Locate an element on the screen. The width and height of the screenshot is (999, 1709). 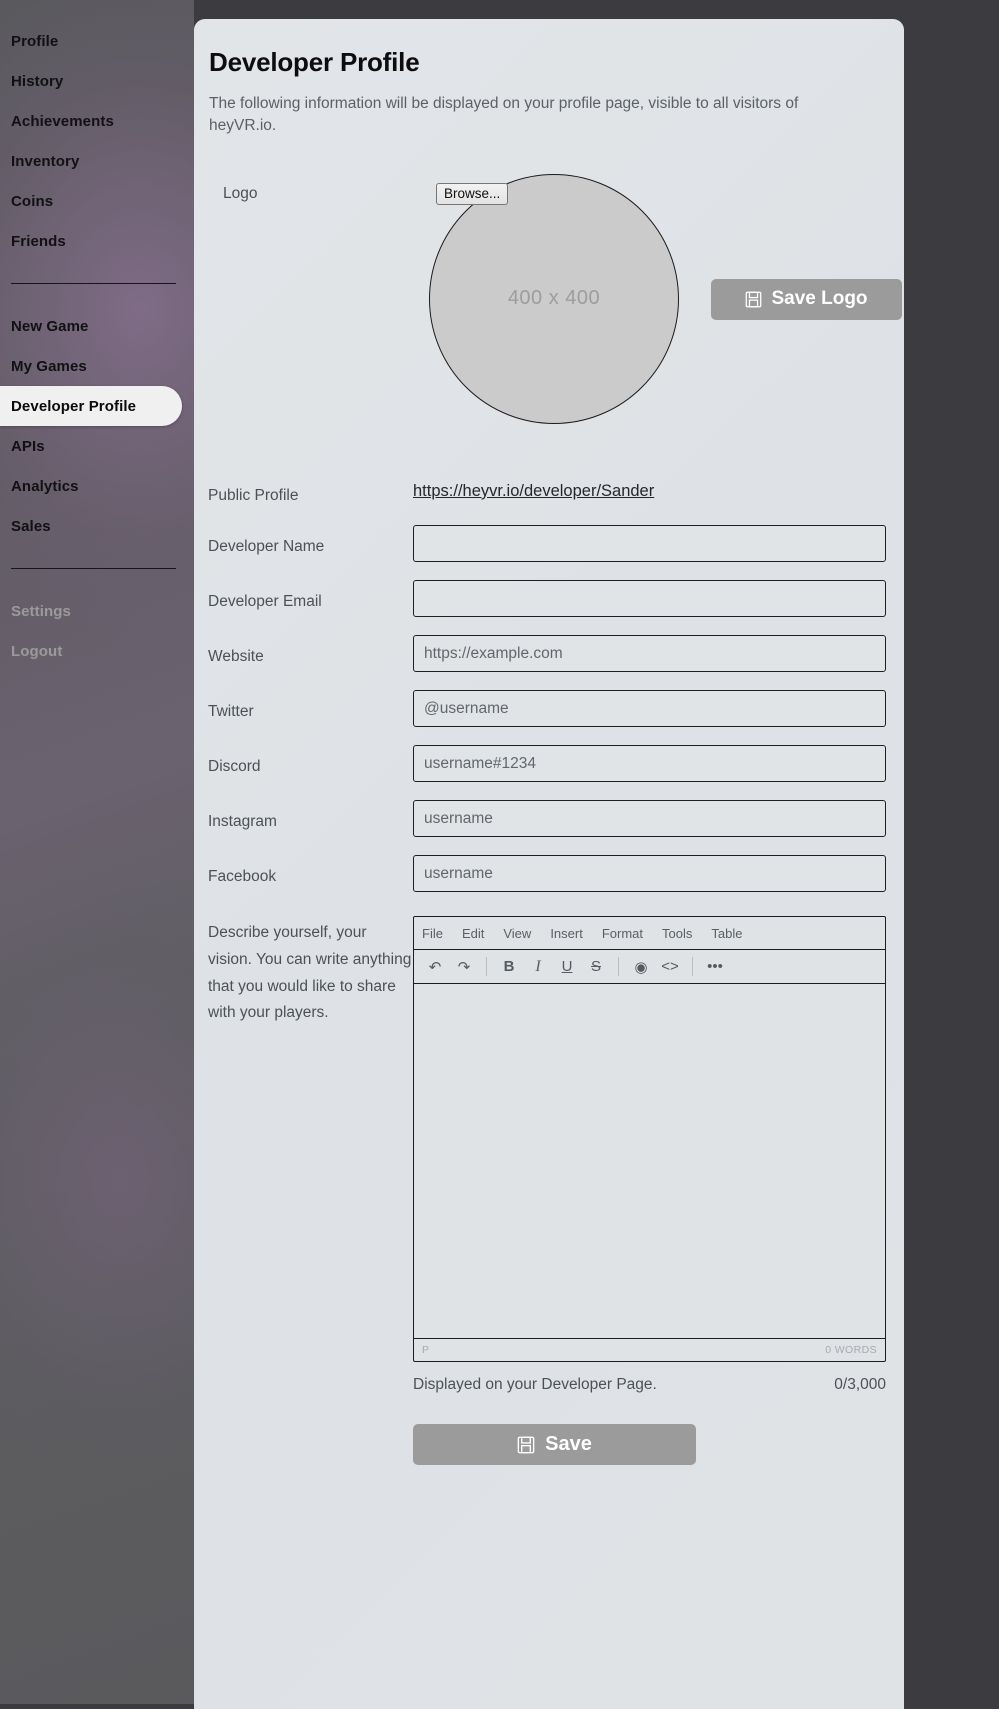
twitter-control is located at coordinates (649, 709).